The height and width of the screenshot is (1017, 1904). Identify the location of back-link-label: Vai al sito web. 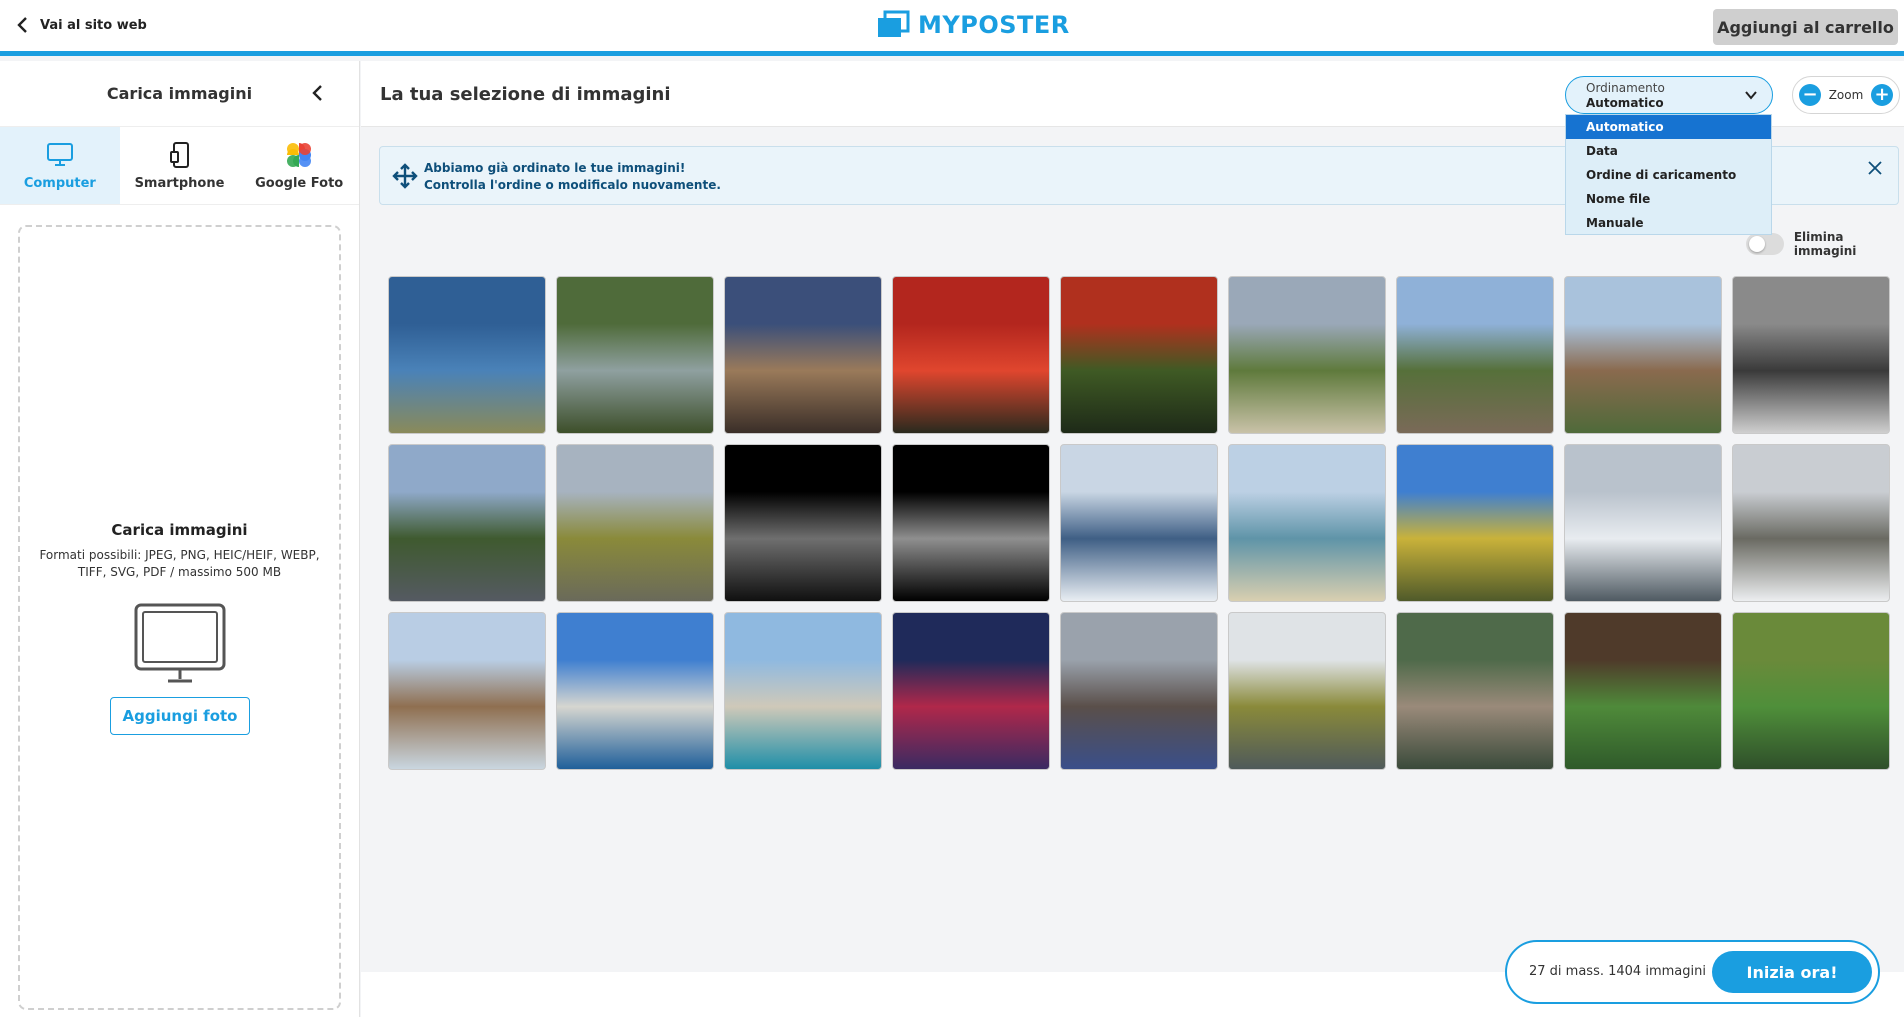
(93, 25).